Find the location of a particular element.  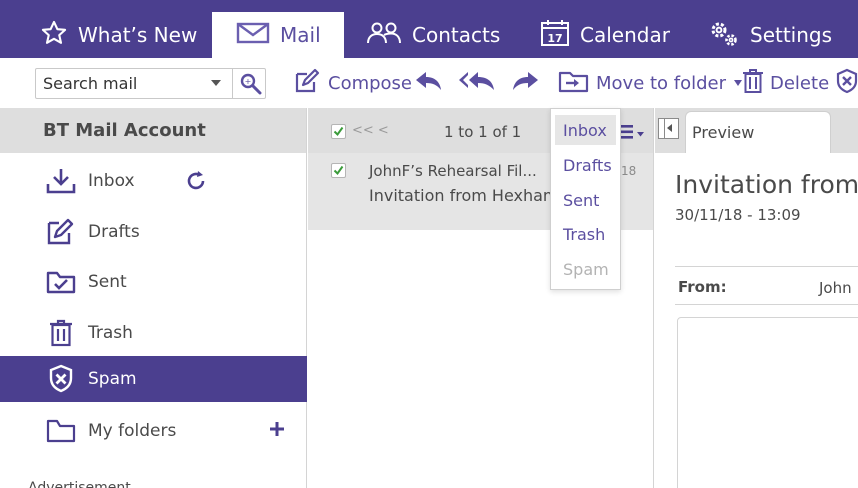

message-checkbox is located at coordinates (338, 170).